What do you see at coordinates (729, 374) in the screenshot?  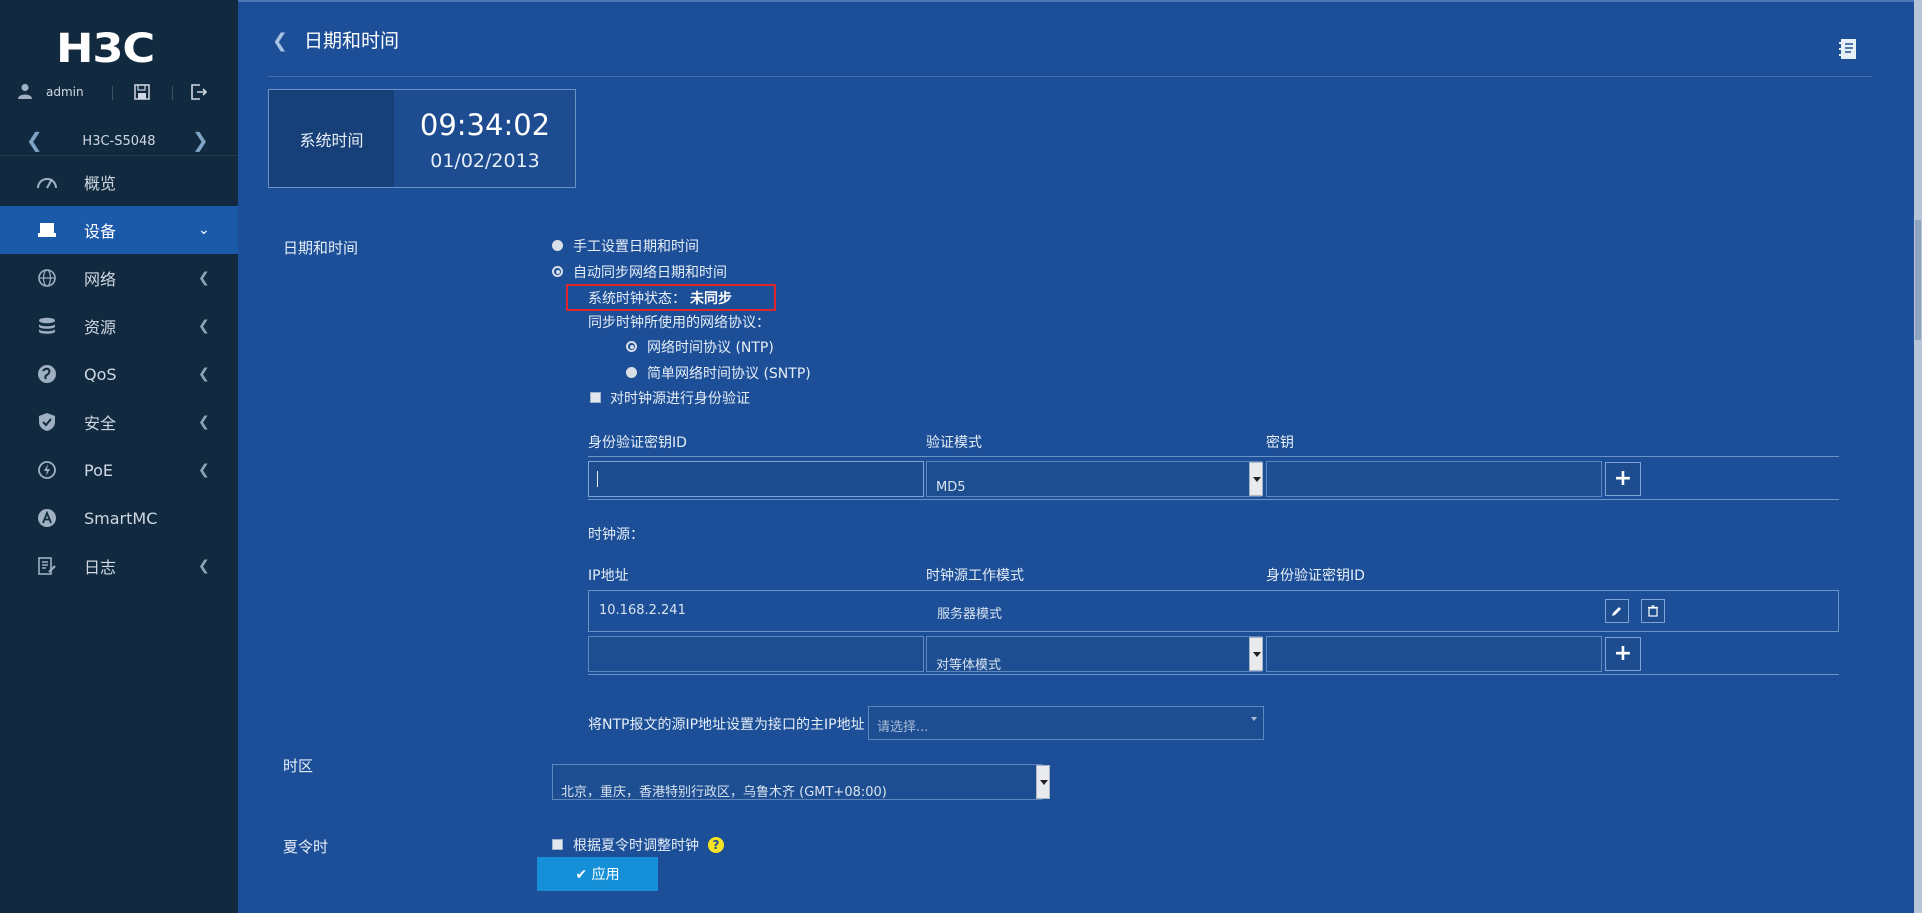 I see `sntp-label: 简单网络时间协议 (SNTP)` at bounding box center [729, 374].